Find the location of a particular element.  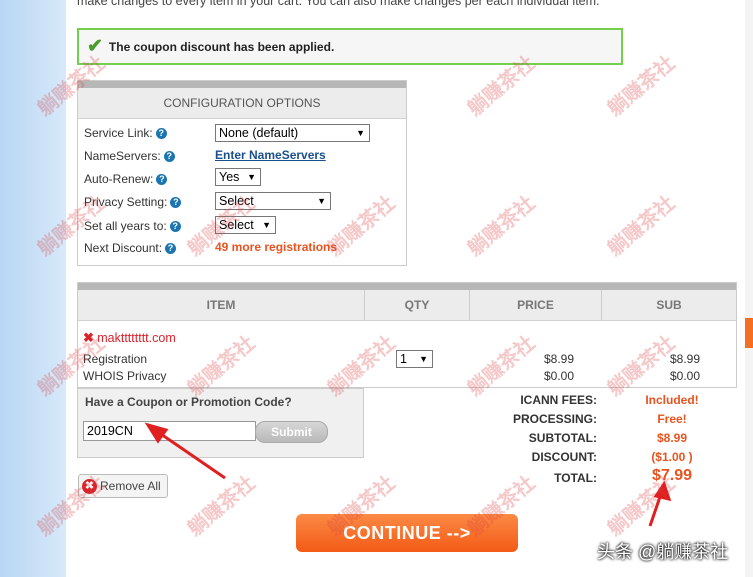

side-tab is located at coordinates (749, 333).